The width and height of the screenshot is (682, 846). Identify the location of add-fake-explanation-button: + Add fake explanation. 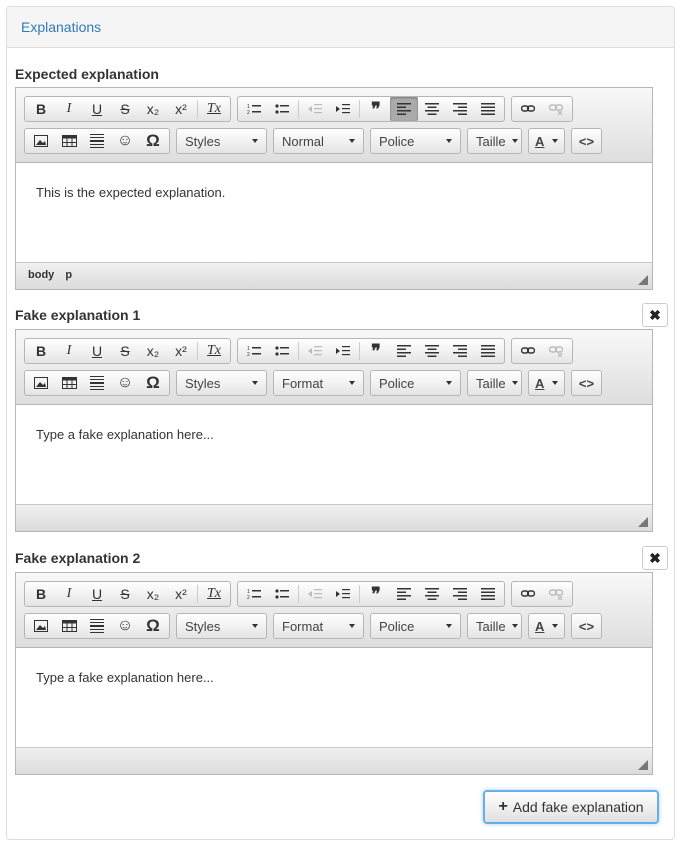
(571, 807).